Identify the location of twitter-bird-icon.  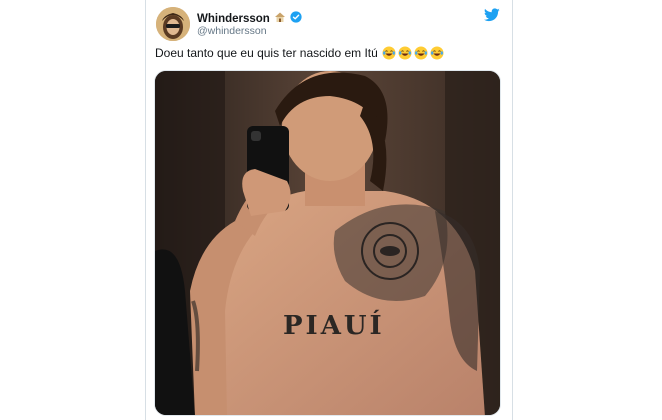
(492, 15).